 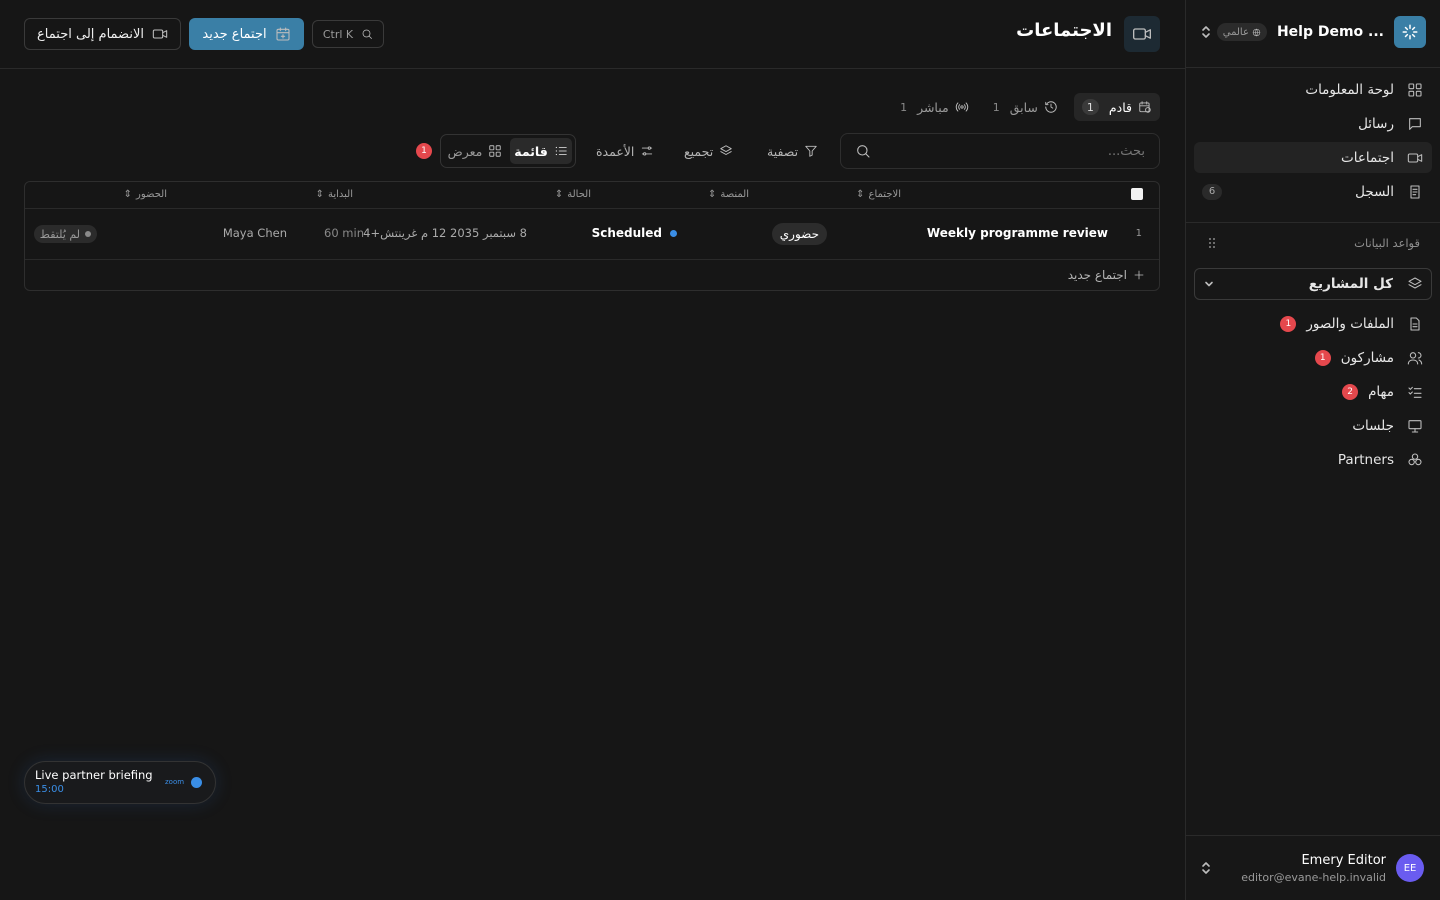 What do you see at coordinates (1415, 90) in the screenshot?
I see `dashboard-icon` at bounding box center [1415, 90].